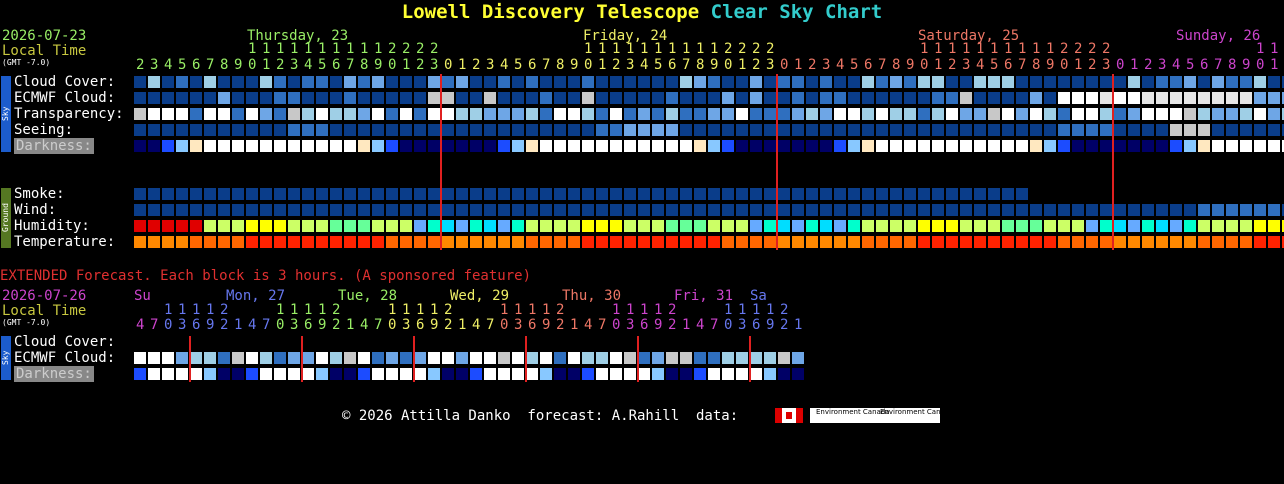 The width and height of the screenshot is (1284, 484). Describe the element at coordinates (616, 325) in the screenshot. I see `ext-hour-ones-digit: 0` at that location.